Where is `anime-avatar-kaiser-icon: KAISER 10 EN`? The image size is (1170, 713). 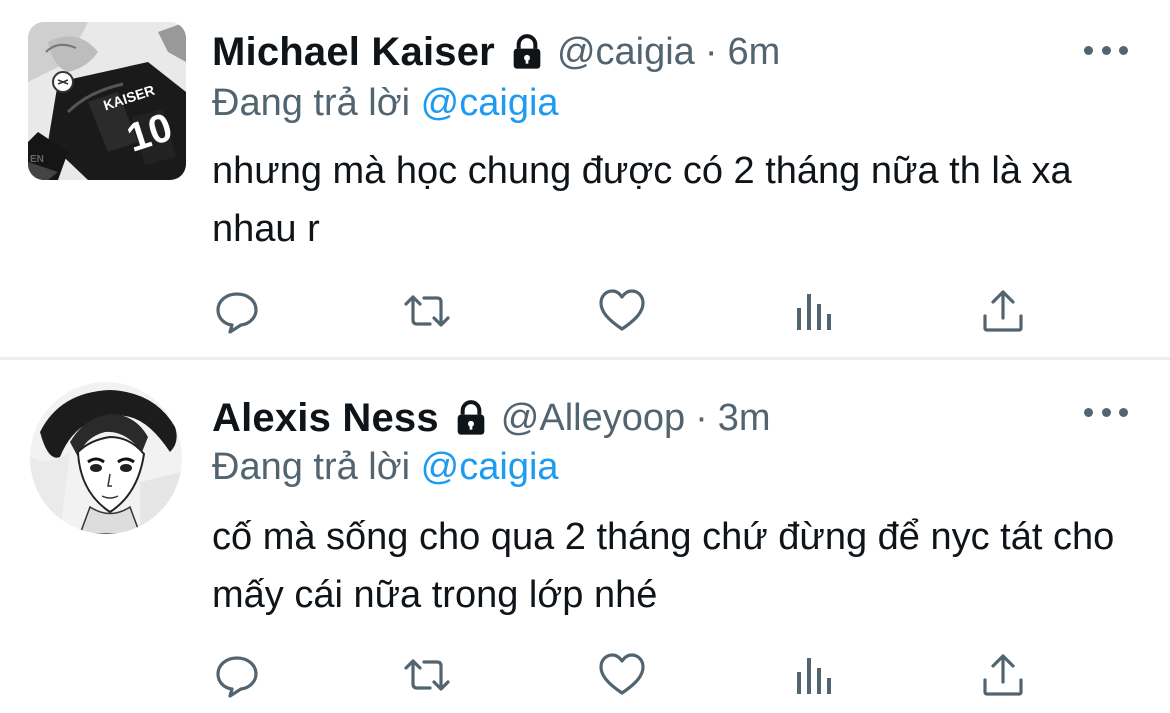 anime-avatar-kaiser-icon: KAISER 10 EN is located at coordinates (107, 101).